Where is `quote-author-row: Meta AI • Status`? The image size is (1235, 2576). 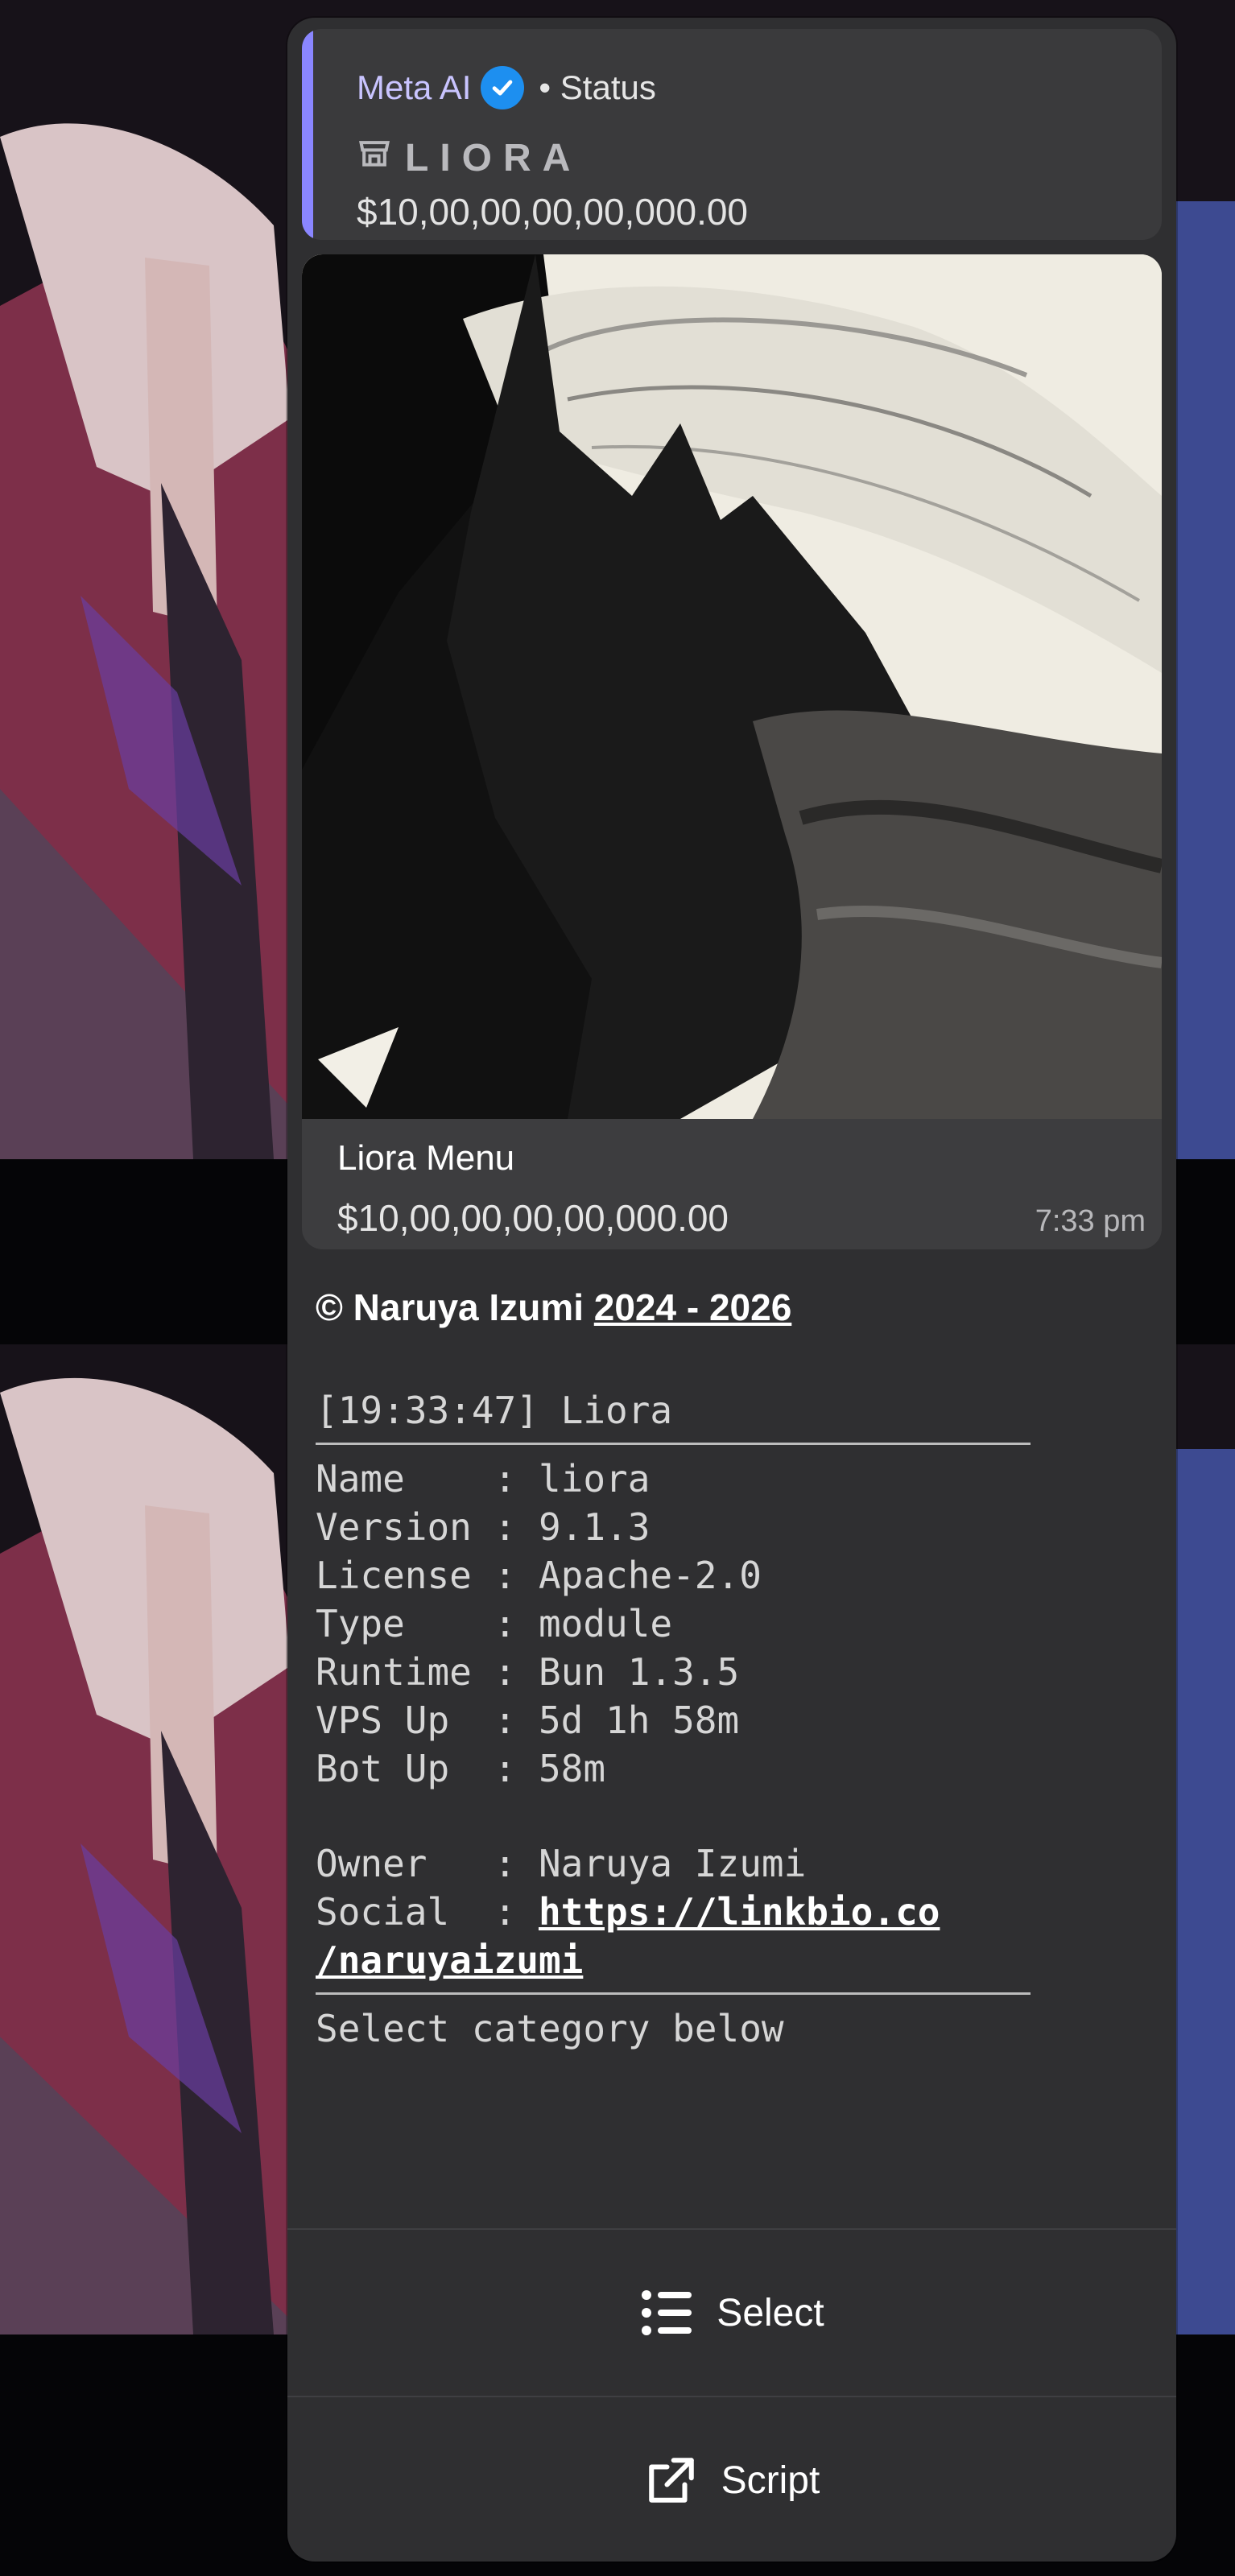
quote-author-row: Meta AI • Status is located at coordinates (507, 87).